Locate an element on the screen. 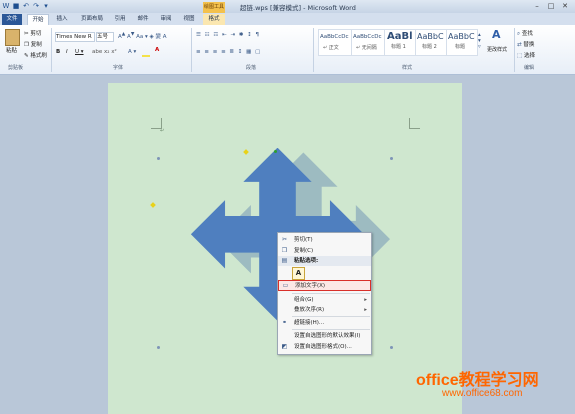 Image resolution: width=575 pixels, height=414 pixels. menu-item-label: 添加文字(X) is located at coordinates (310, 286).